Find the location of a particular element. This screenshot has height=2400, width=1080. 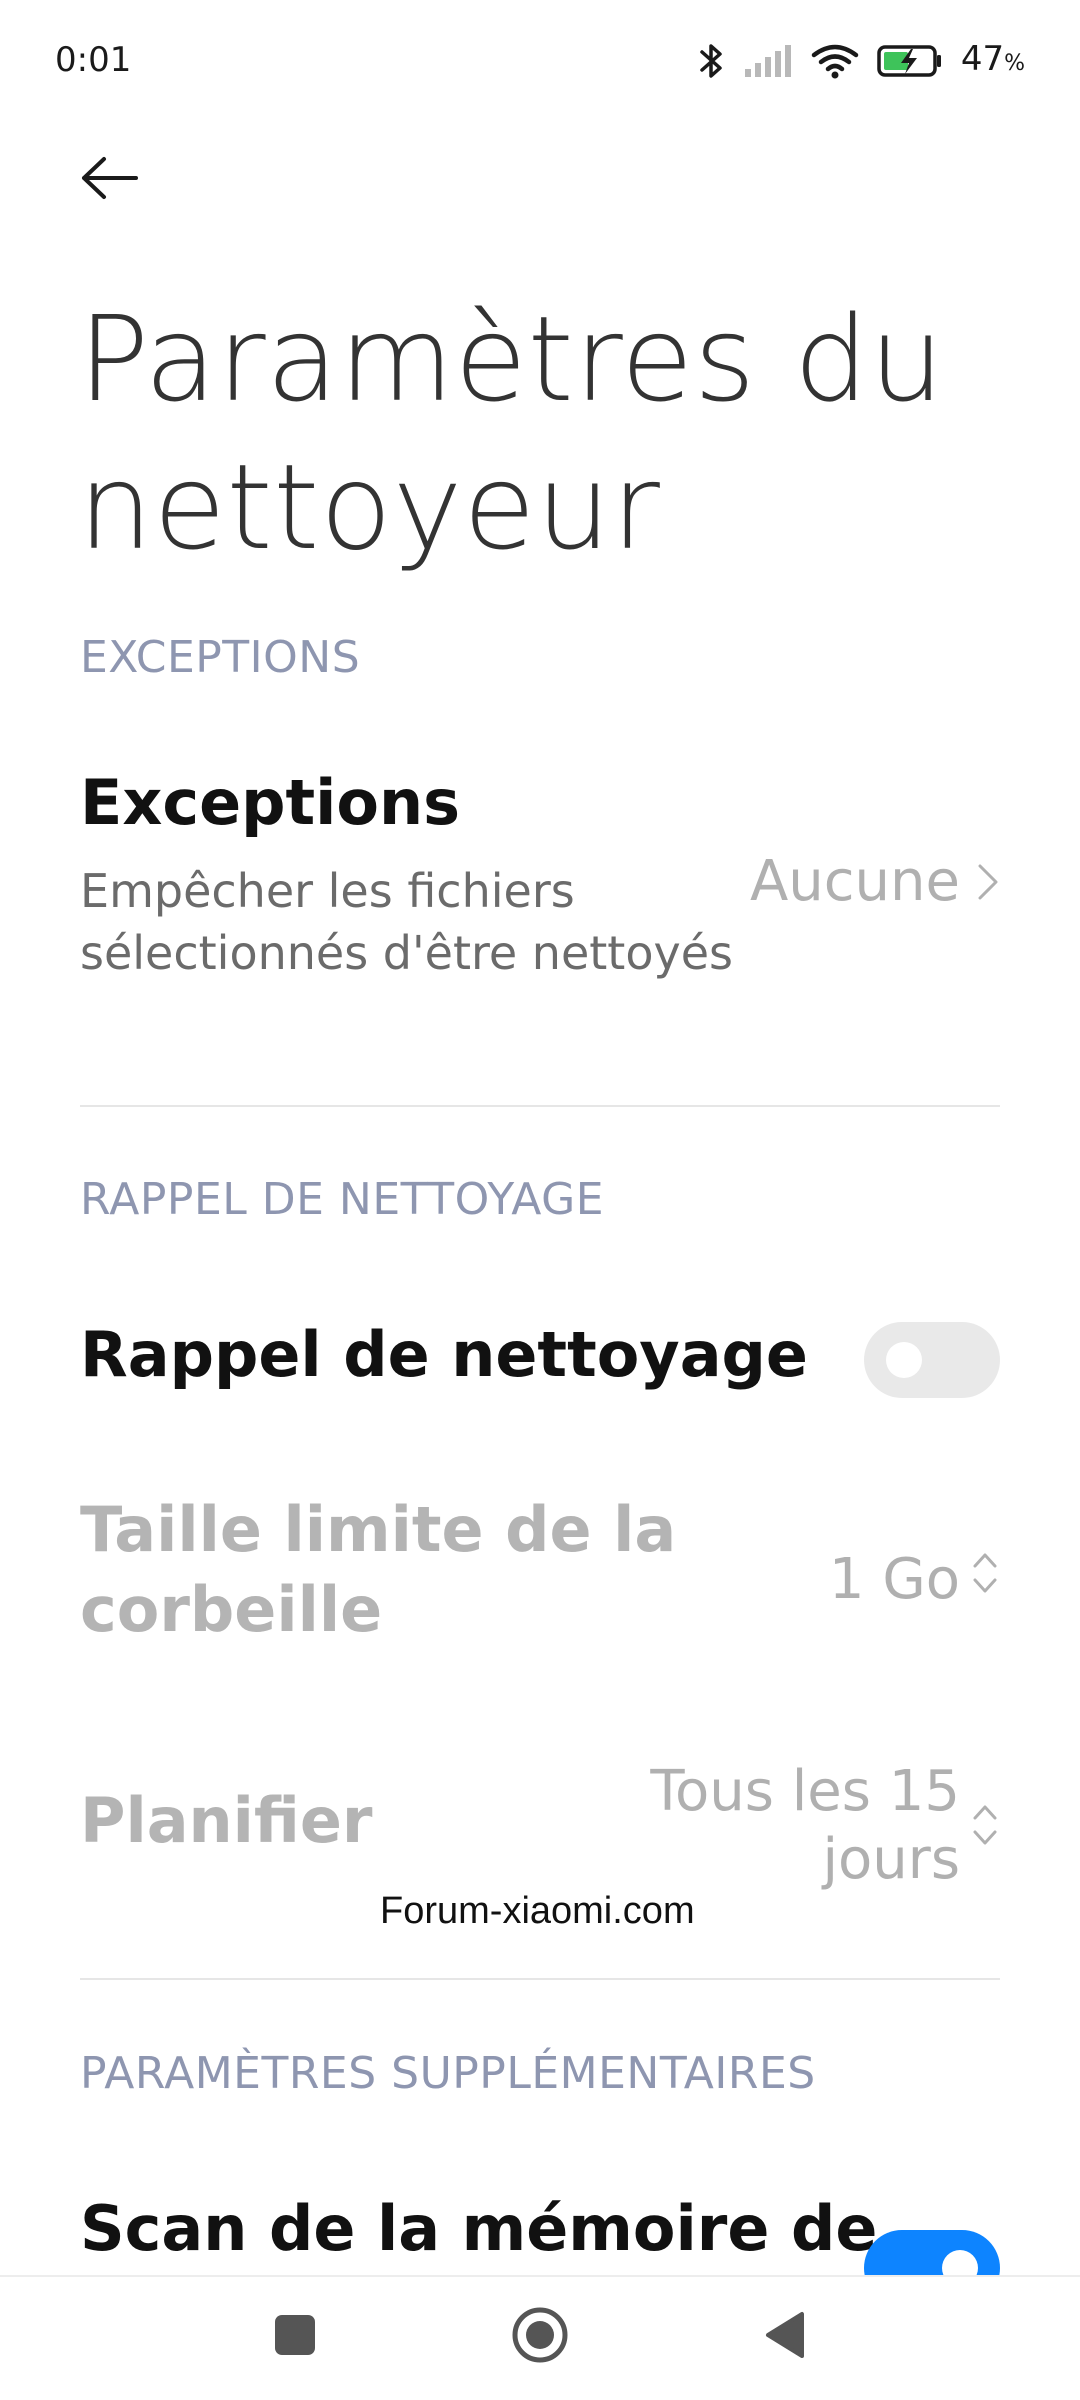

recents-button is located at coordinates (295, 2337).